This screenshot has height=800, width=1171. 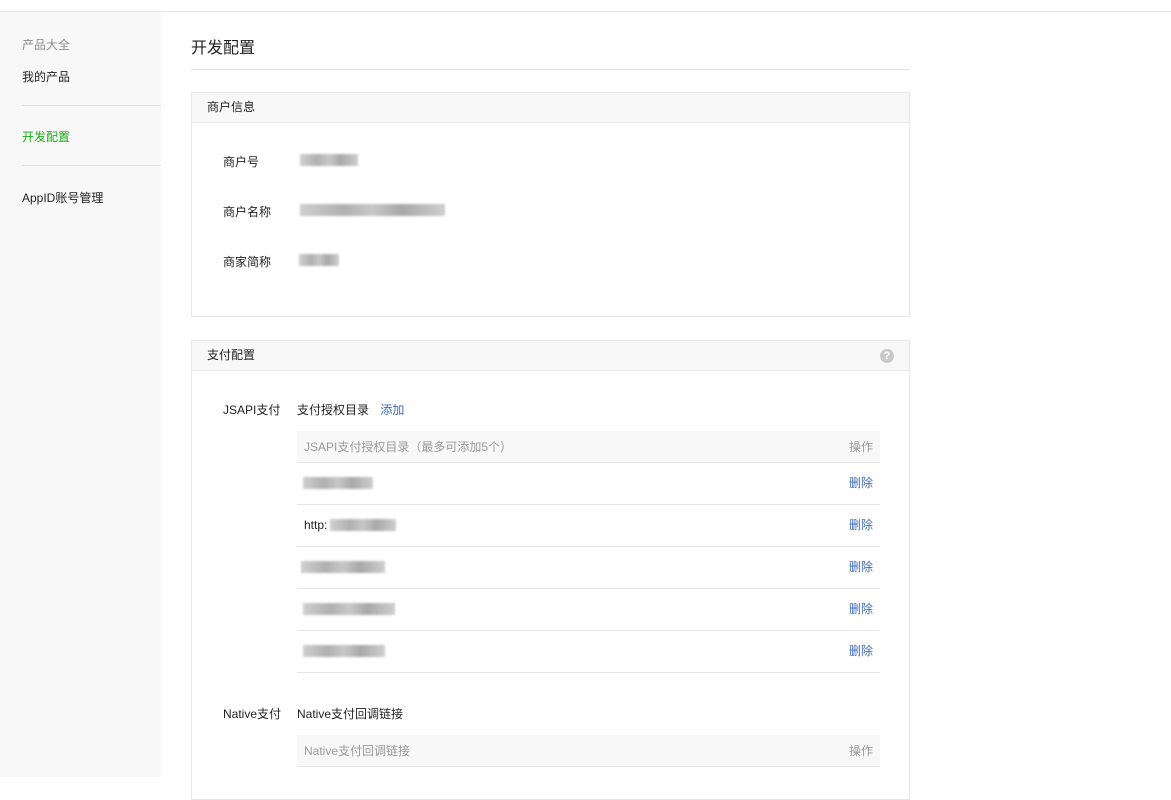 What do you see at coordinates (319, 260) in the screenshot?
I see `merchant-short-name-value` at bounding box center [319, 260].